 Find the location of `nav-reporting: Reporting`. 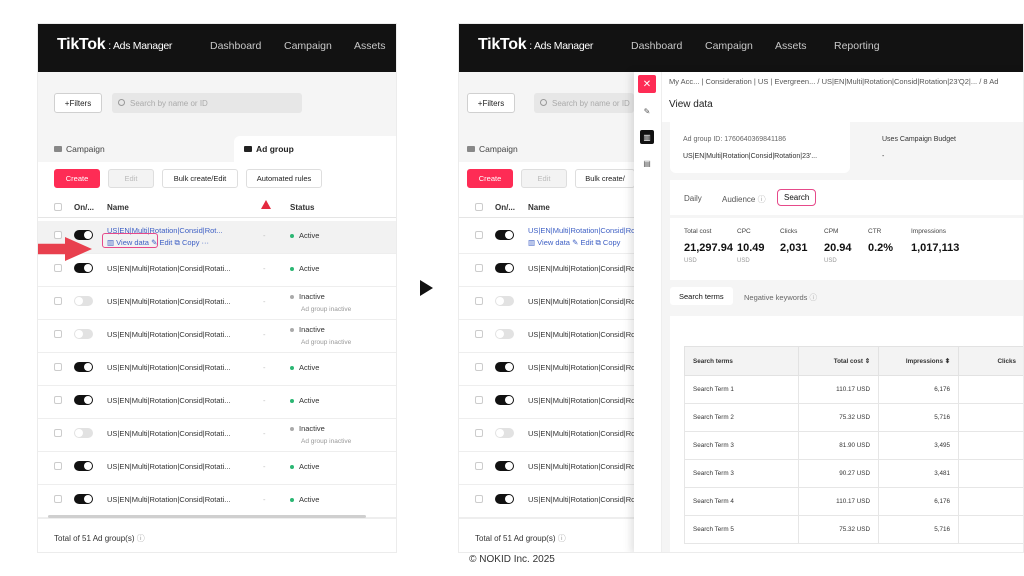

nav-reporting: Reporting is located at coordinates (857, 46).